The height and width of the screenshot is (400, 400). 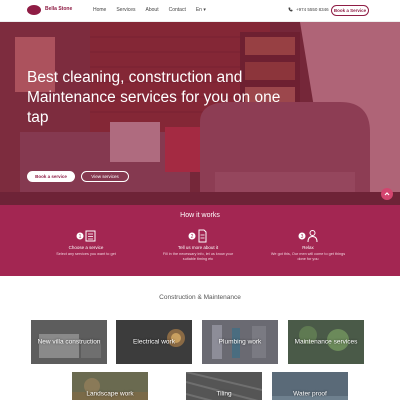 I want to click on tile-label: New villa construction, so click(x=69, y=342).